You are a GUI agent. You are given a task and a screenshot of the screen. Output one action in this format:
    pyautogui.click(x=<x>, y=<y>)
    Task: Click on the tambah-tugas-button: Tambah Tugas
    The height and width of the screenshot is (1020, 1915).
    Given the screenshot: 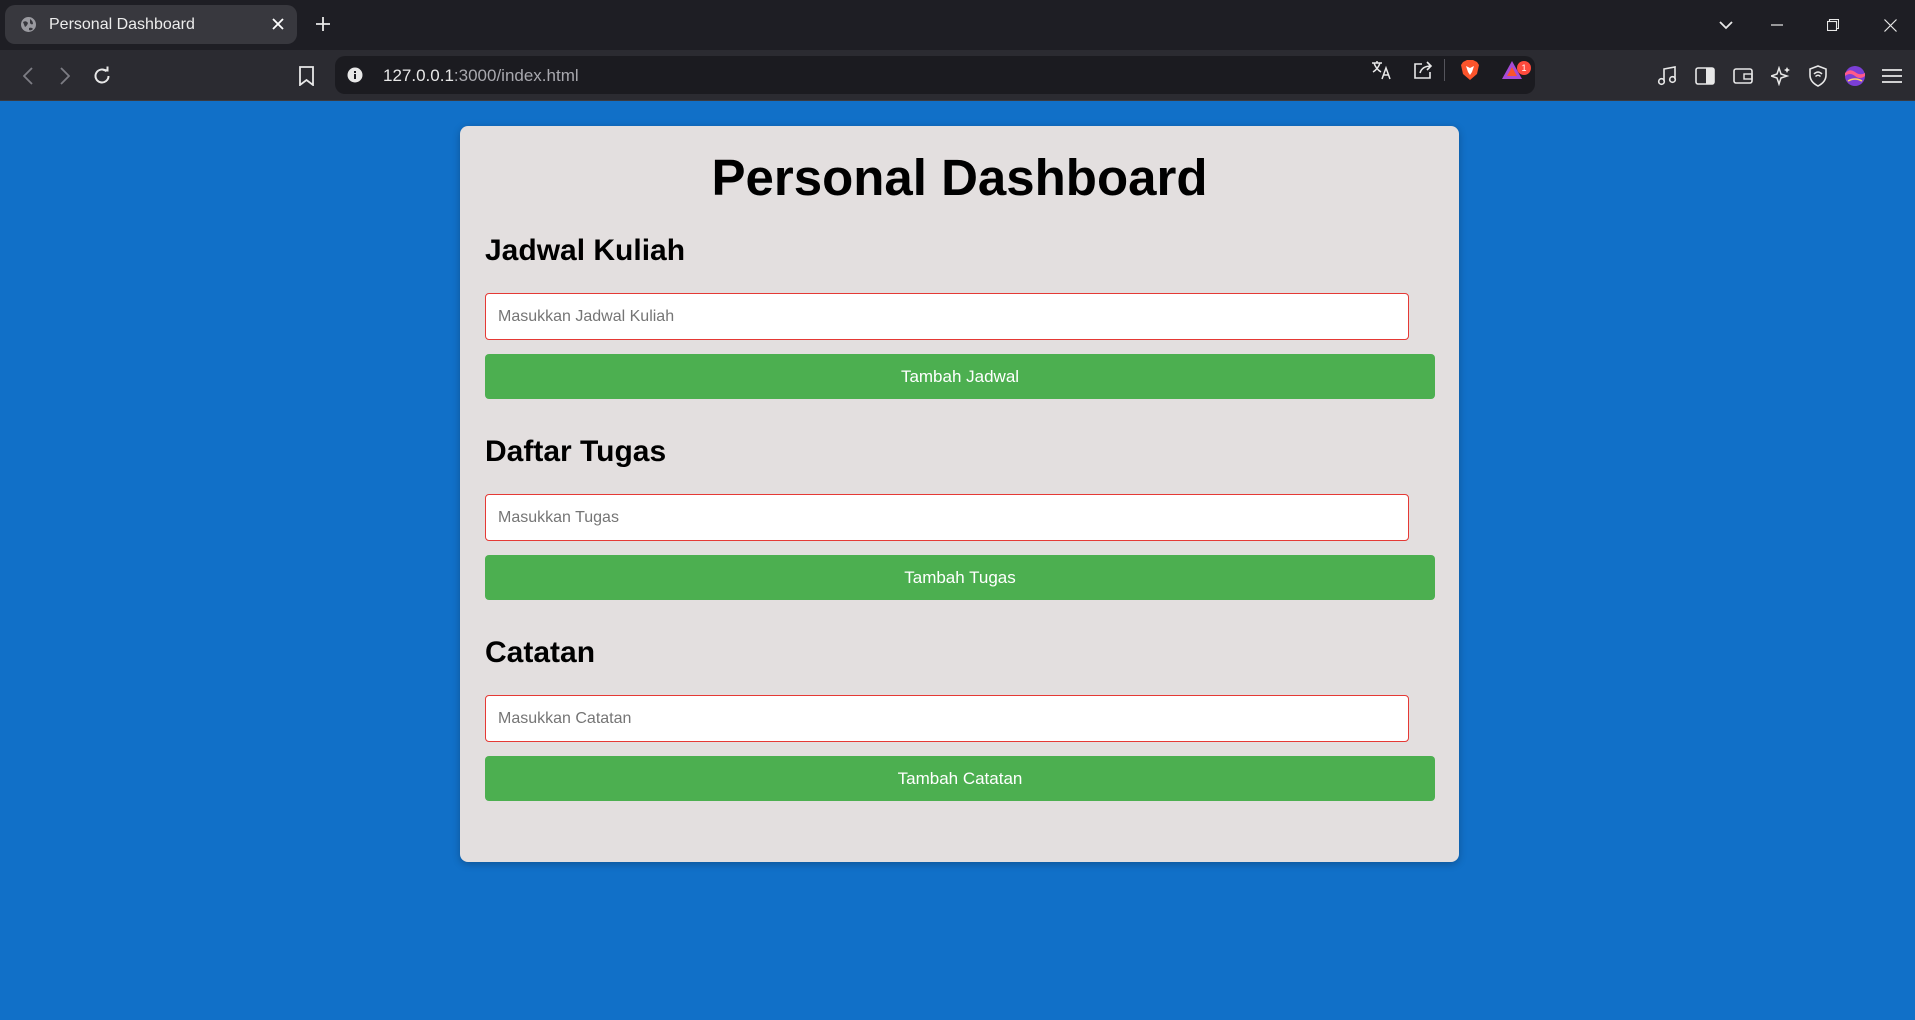 What is the action you would take?
    pyautogui.click(x=960, y=577)
    